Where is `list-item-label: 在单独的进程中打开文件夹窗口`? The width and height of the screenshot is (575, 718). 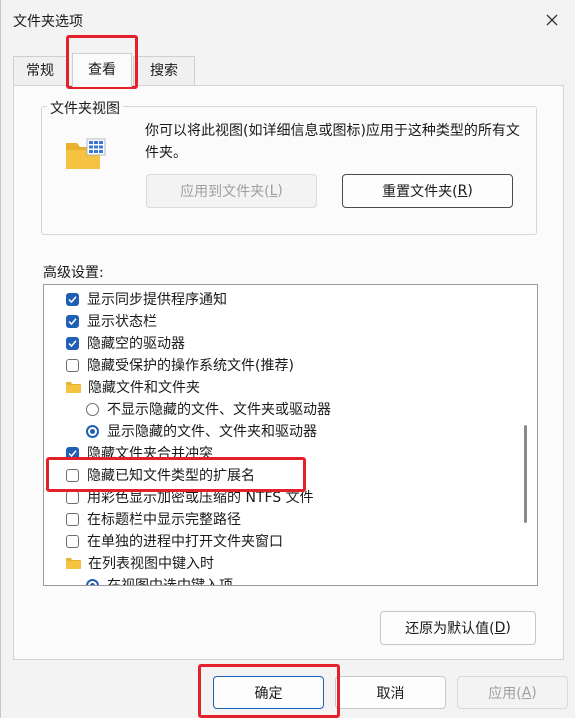 list-item-label: 在单独的进程中打开文件夹窗口 is located at coordinates (185, 542).